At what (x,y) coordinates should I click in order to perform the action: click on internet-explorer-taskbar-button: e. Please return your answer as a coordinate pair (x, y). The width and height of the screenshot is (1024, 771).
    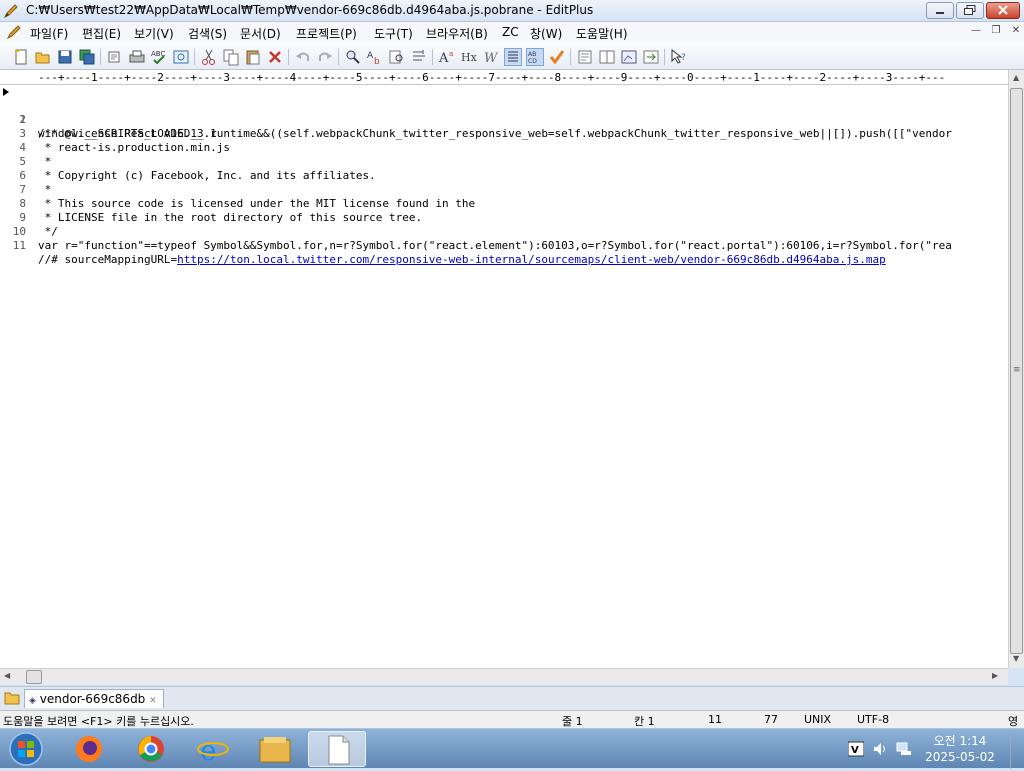
    Looking at the image, I should click on (213, 749).